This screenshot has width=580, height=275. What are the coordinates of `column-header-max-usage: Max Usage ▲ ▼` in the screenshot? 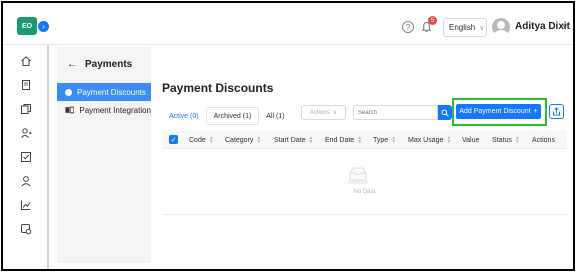 It's located at (429, 140).